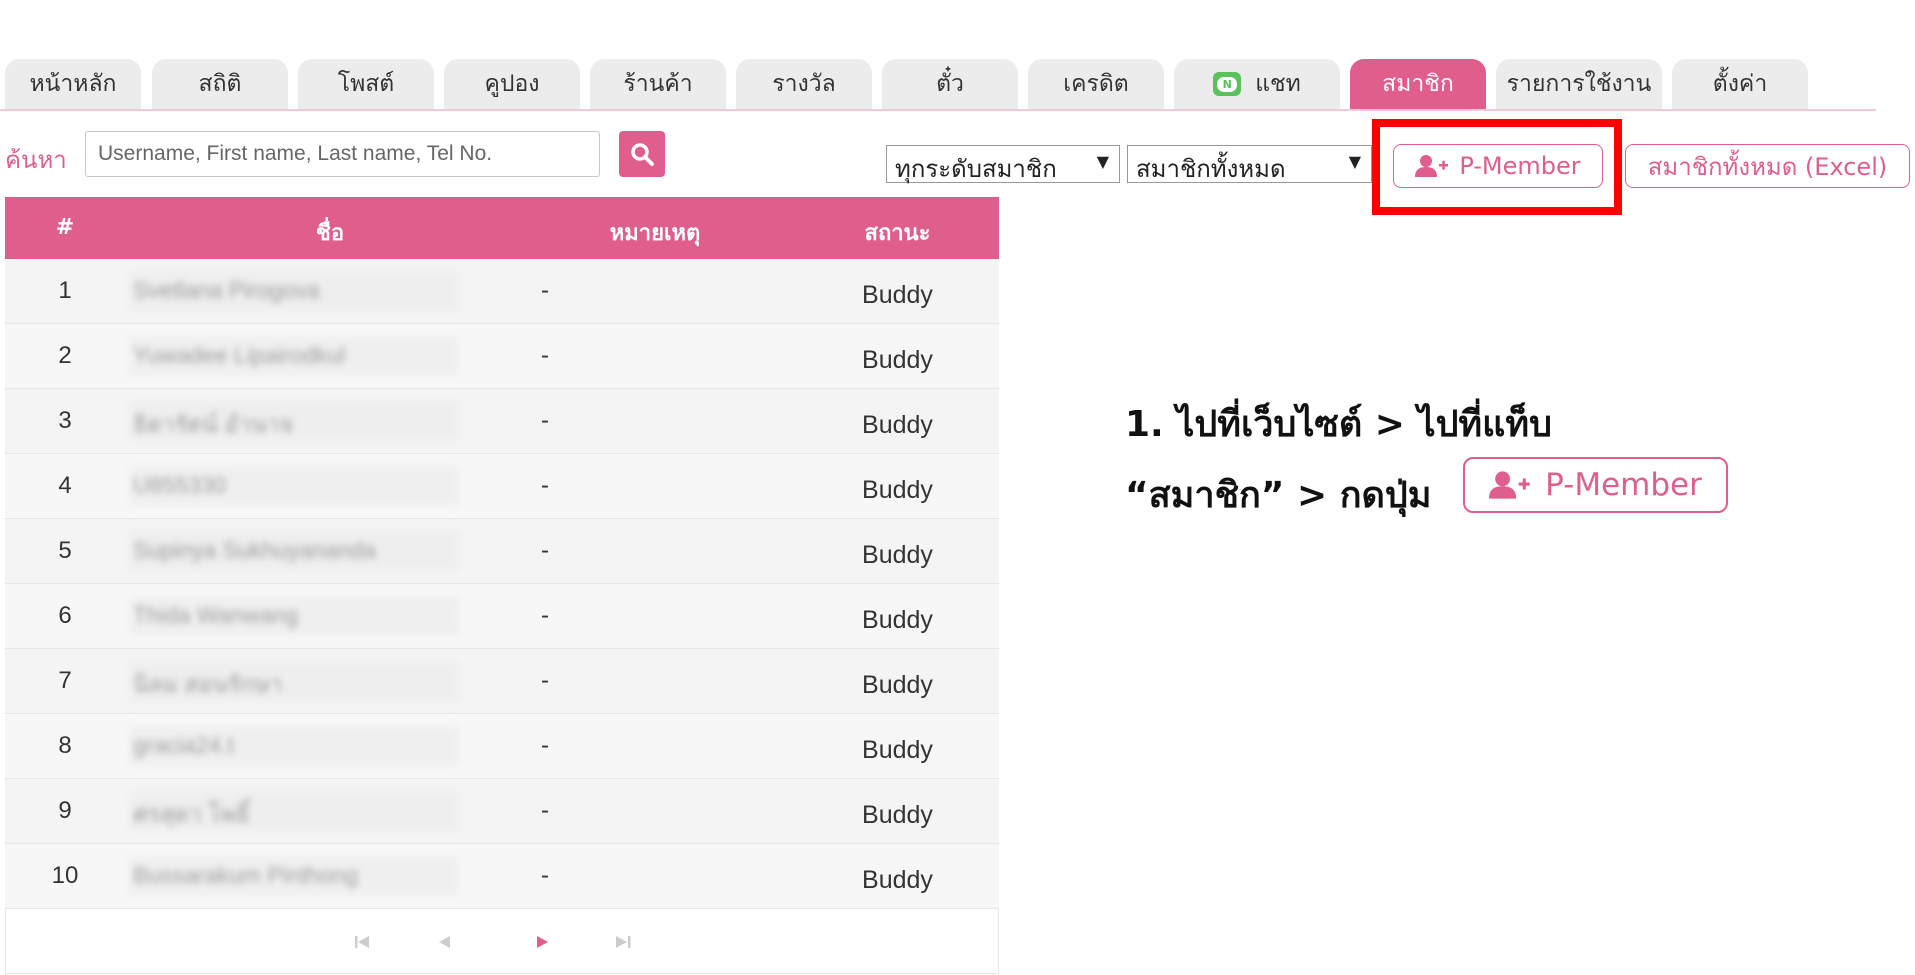 The width and height of the screenshot is (1915, 975). I want to click on search-label: ค้นหา, so click(36, 160).